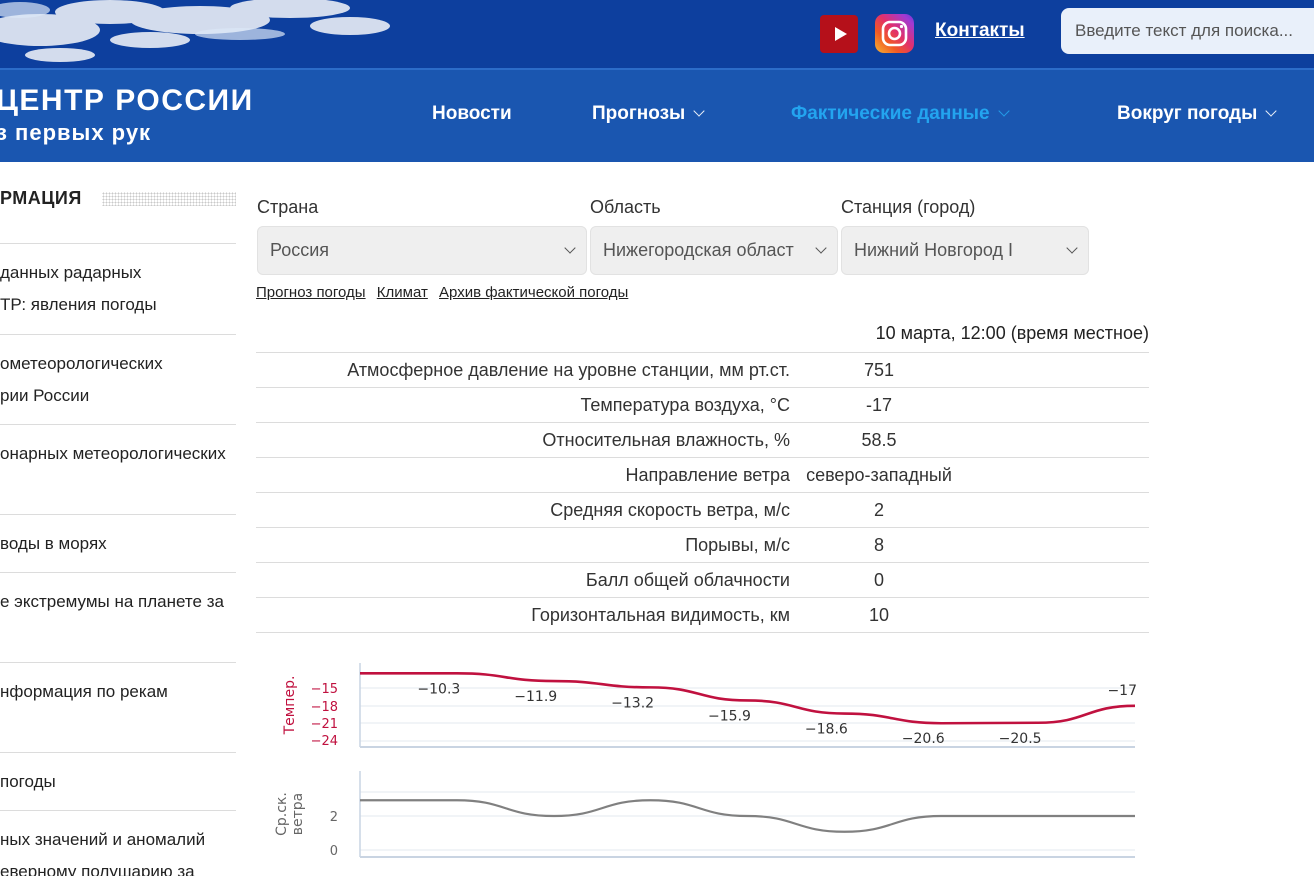 The width and height of the screenshot is (1314, 876). I want to click on data-label: −10.3, so click(438, 689).